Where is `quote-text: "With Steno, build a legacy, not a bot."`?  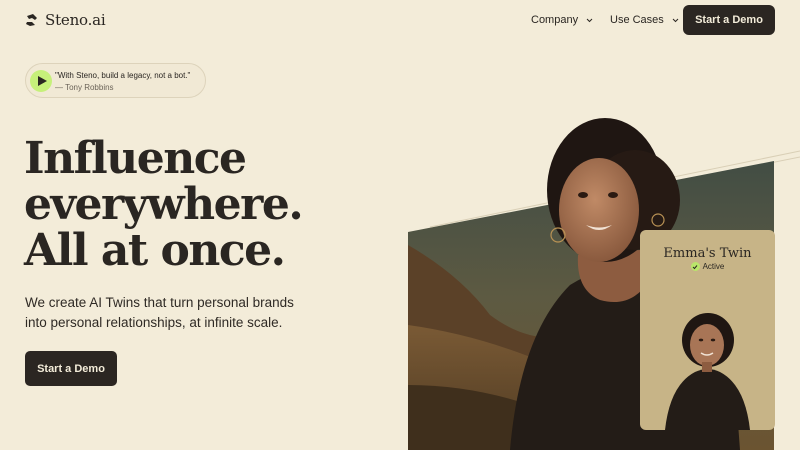
quote-text: "With Steno, build a legacy, not a bot." is located at coordinates (123, 75).